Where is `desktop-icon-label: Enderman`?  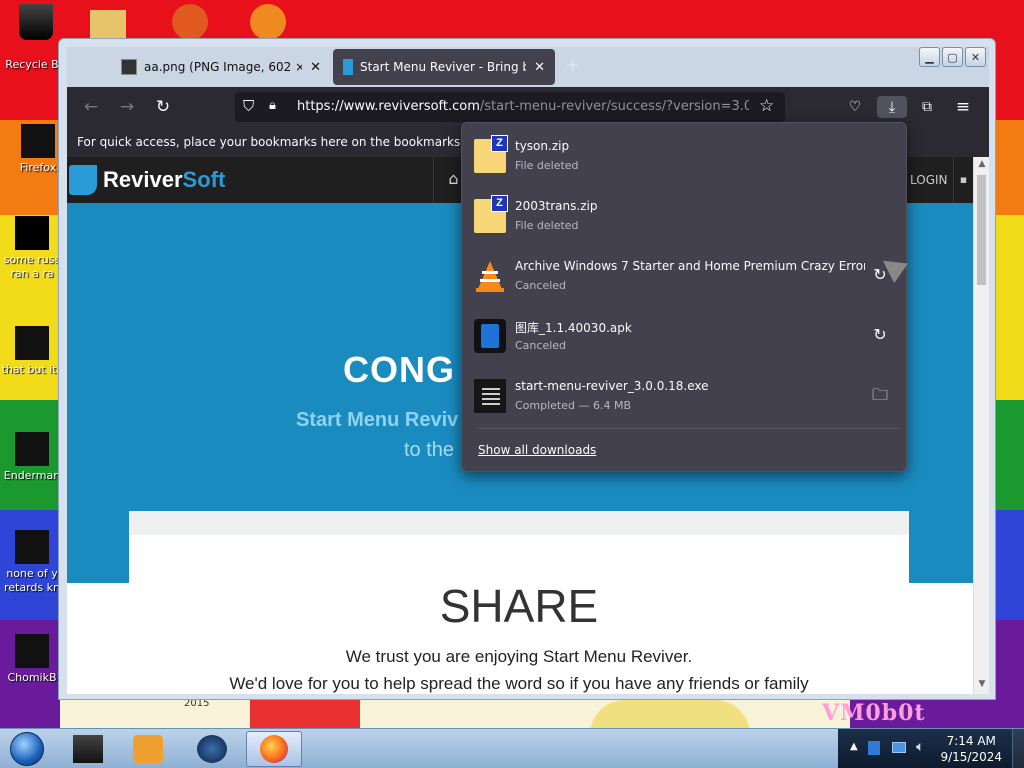 desktop-icon-label: Enderman is located at coordinates (32, 475).